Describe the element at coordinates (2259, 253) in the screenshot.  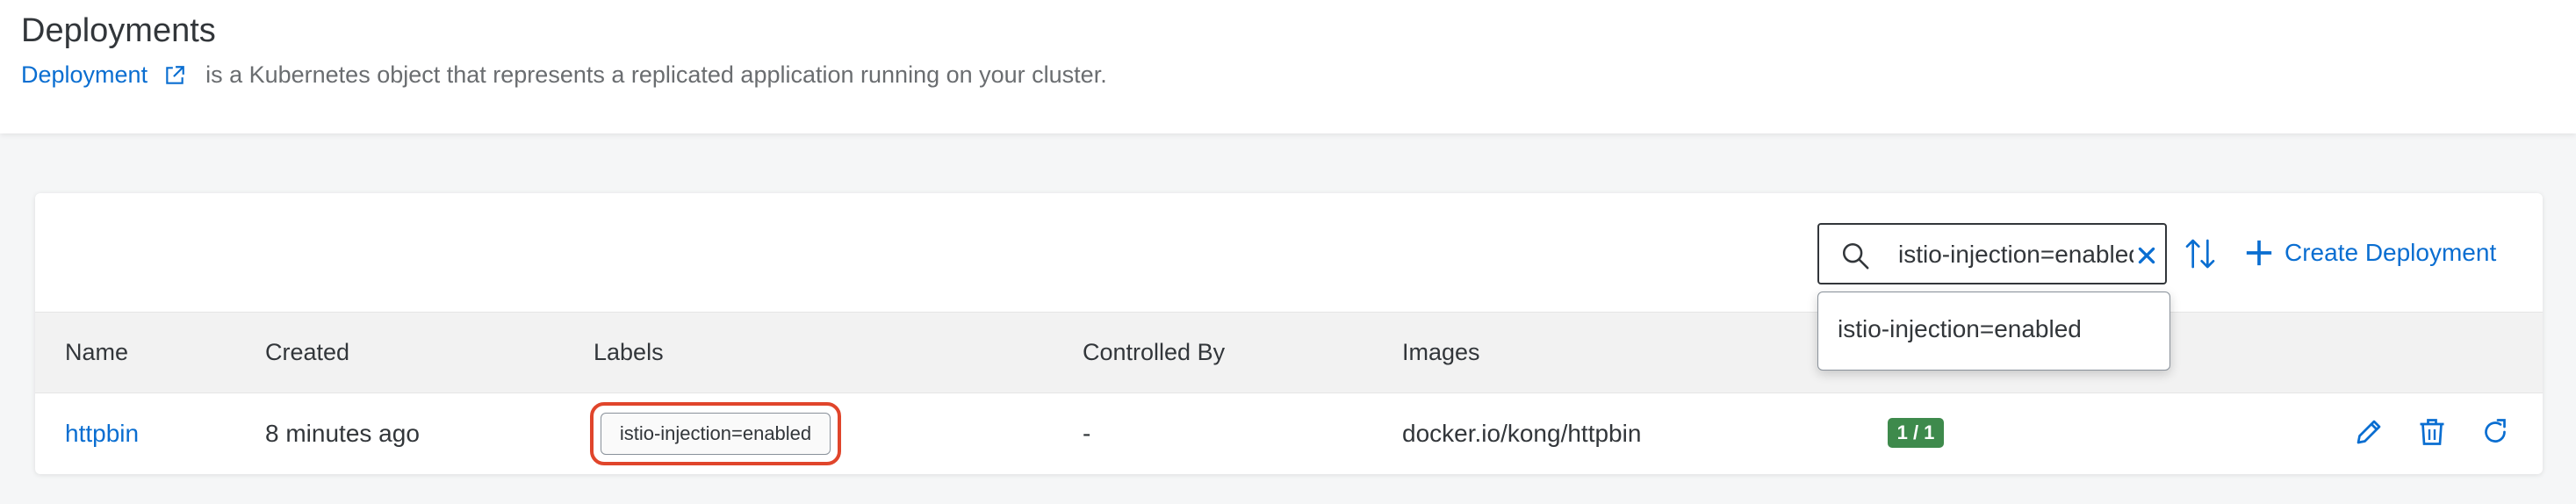
I see `plus-icon` at that location.